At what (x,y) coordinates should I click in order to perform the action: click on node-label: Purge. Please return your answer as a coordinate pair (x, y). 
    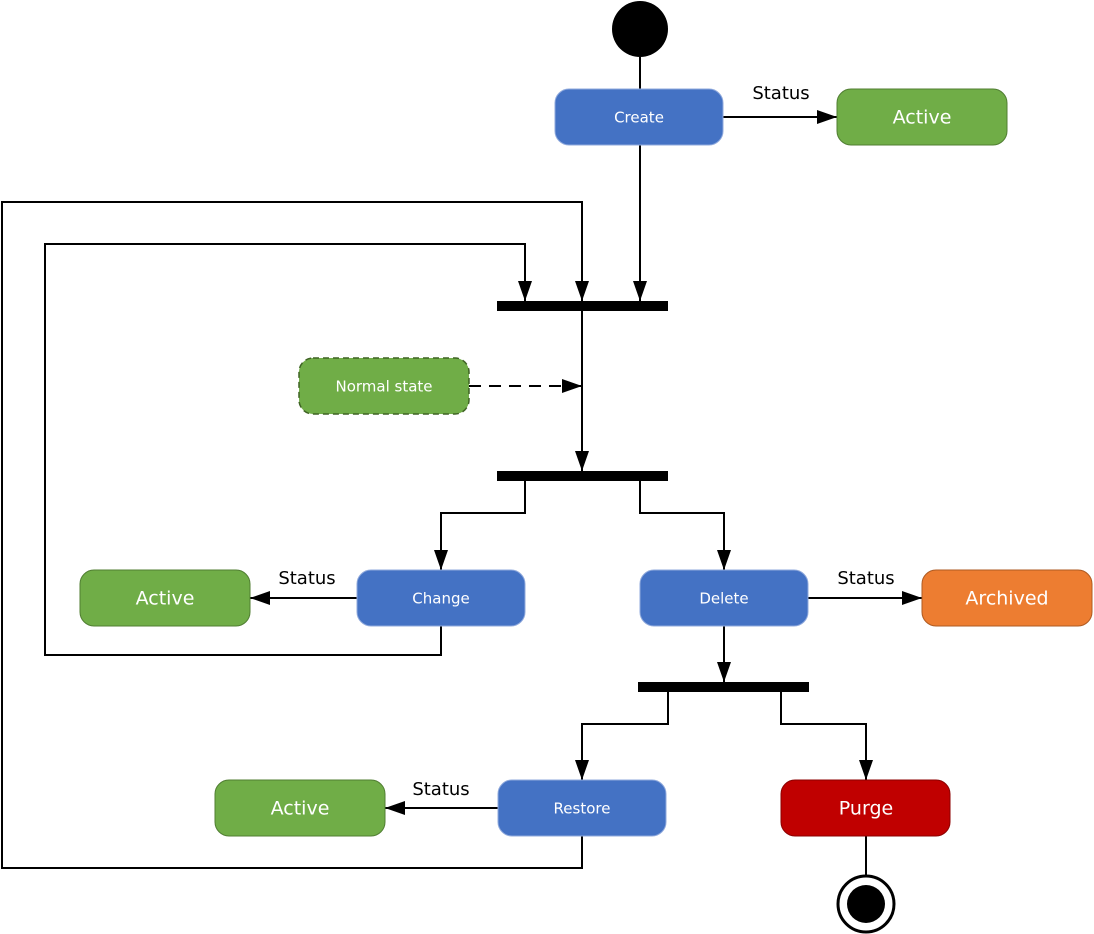
    Looking at the image, I should click on (866, 809).